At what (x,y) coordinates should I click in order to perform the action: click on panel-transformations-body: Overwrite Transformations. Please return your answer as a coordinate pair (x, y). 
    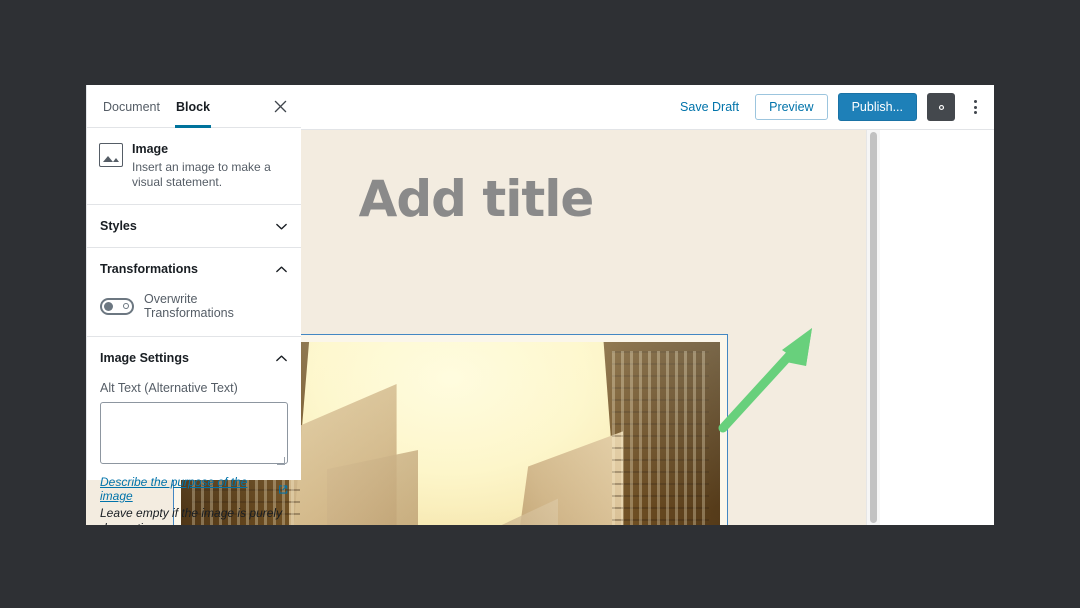
    Looking at the image, I should click on (194, 313).